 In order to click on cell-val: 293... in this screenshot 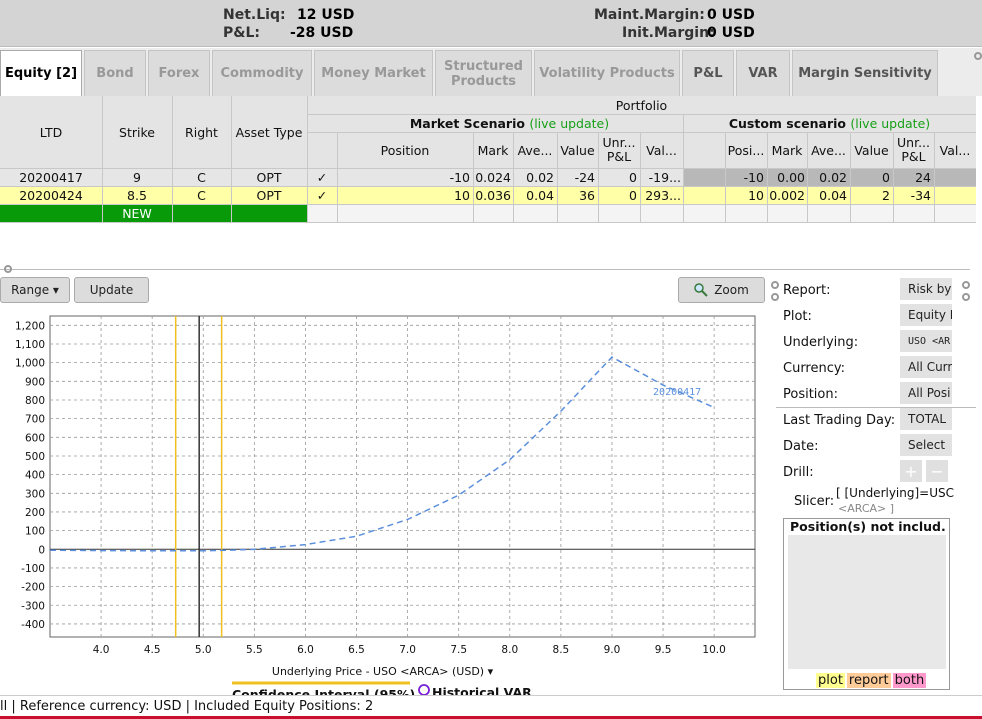, I will do `click(663, 195)`.